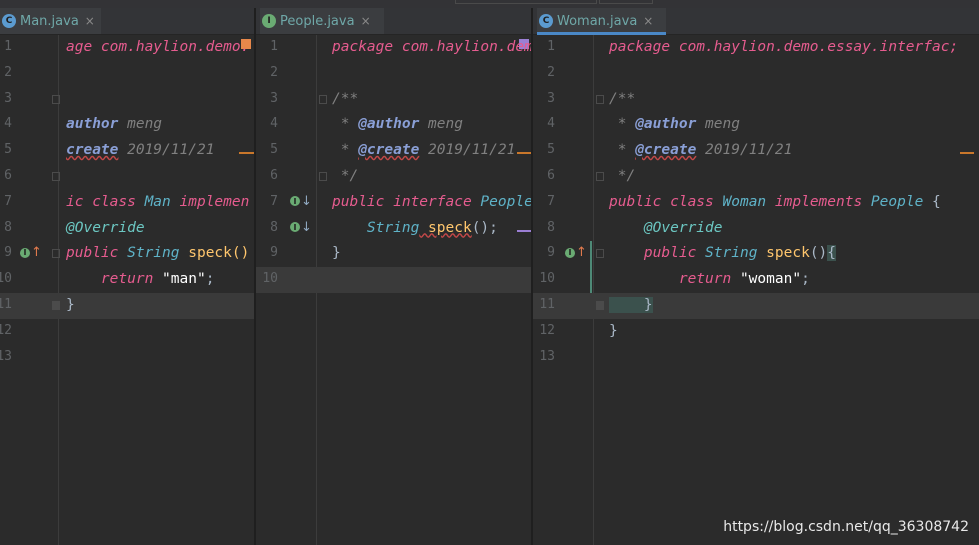  I want to click on code-text: @Override, so click(105, 228).